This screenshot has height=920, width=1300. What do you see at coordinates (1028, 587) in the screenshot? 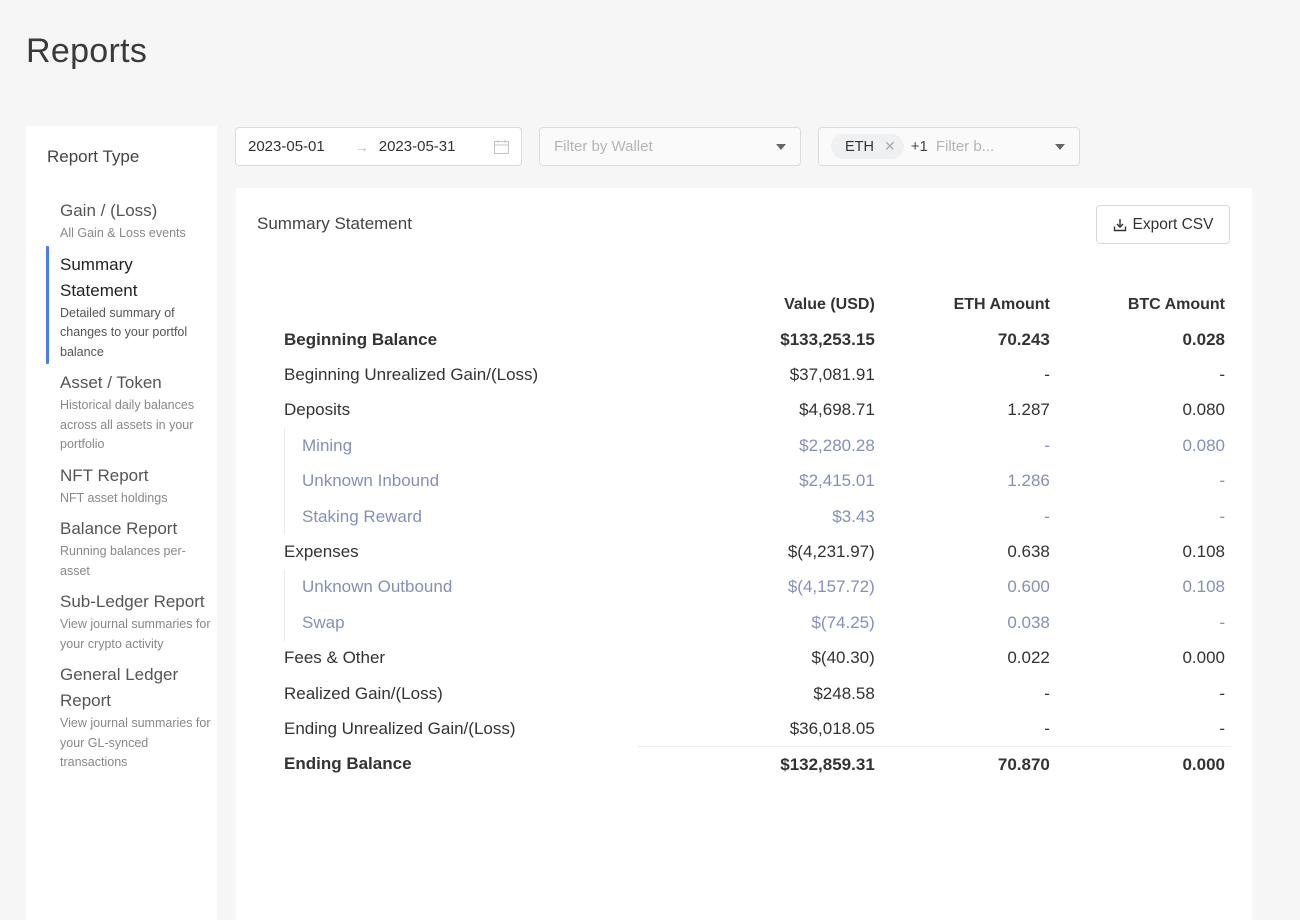
I see `eth-amount: 0.600` at bounding box center [1028, 587].